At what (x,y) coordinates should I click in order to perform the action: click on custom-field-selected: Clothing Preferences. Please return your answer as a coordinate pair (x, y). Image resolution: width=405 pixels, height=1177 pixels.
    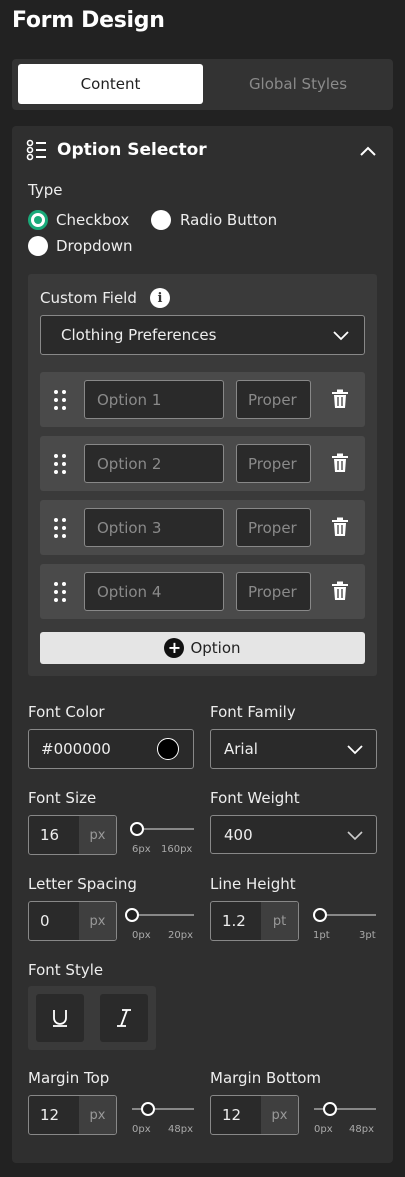
    Looking at the image, I should click on (139, 335).